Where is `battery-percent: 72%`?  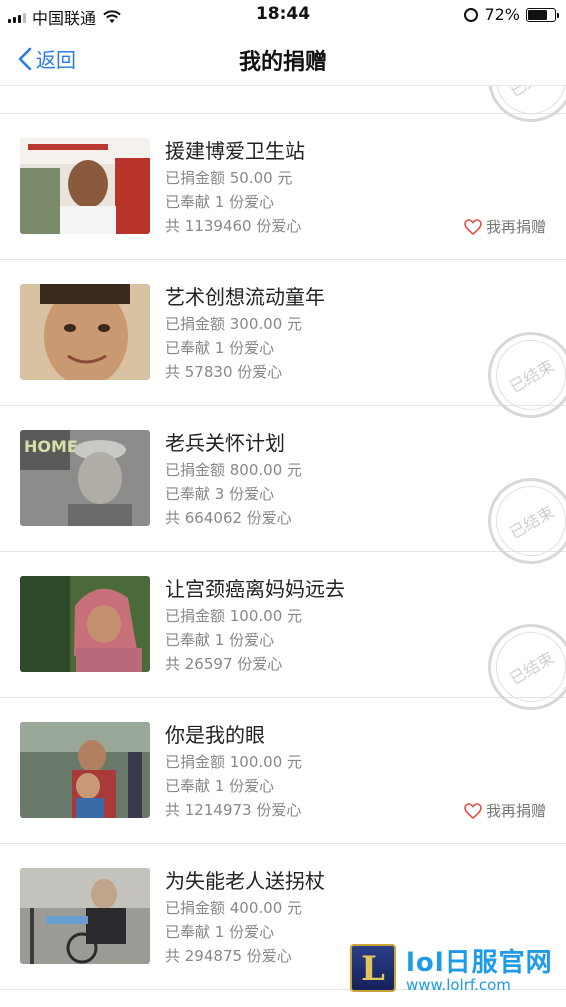
battery-percent: 72% is located at coordinates (502, 14).